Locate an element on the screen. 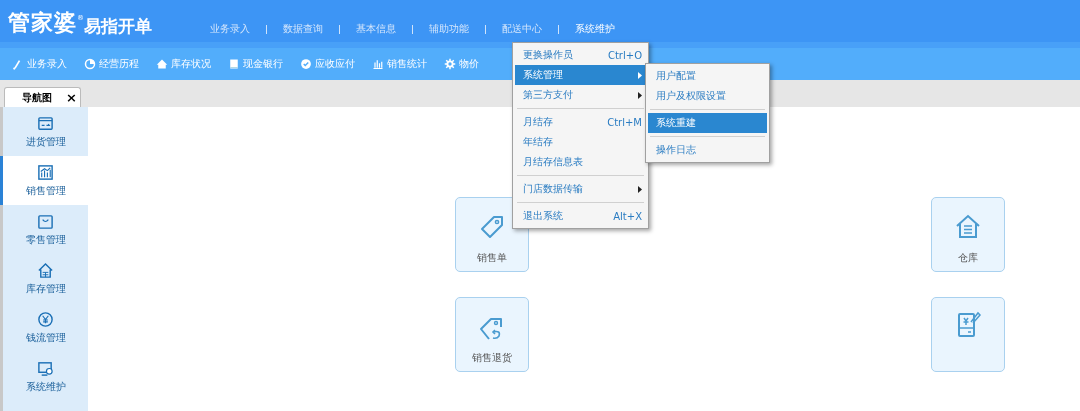 Image resolution: width=1080 pixels, height=411 pixels. yen-icon is located at coordinates (45, 319).